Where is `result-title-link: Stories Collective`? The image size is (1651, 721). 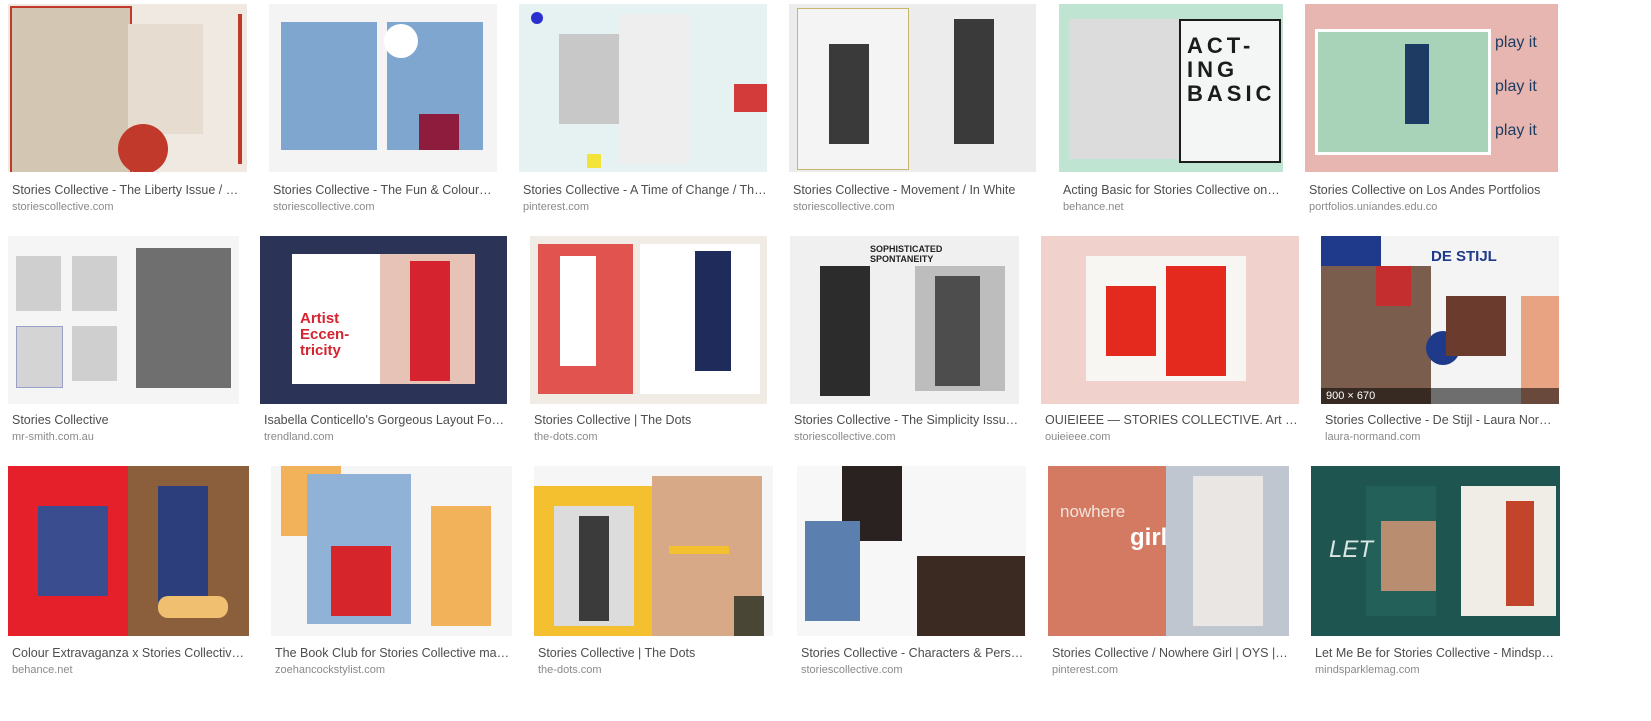 result-title-link: Stories Collective is located at coordinates (125, 420).